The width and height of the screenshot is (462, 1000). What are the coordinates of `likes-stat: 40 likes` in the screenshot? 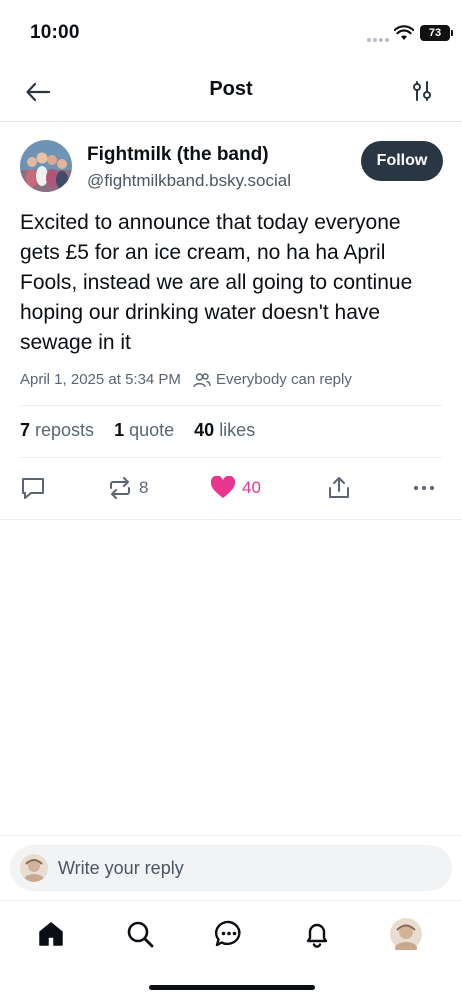 It's located at (224, 430).